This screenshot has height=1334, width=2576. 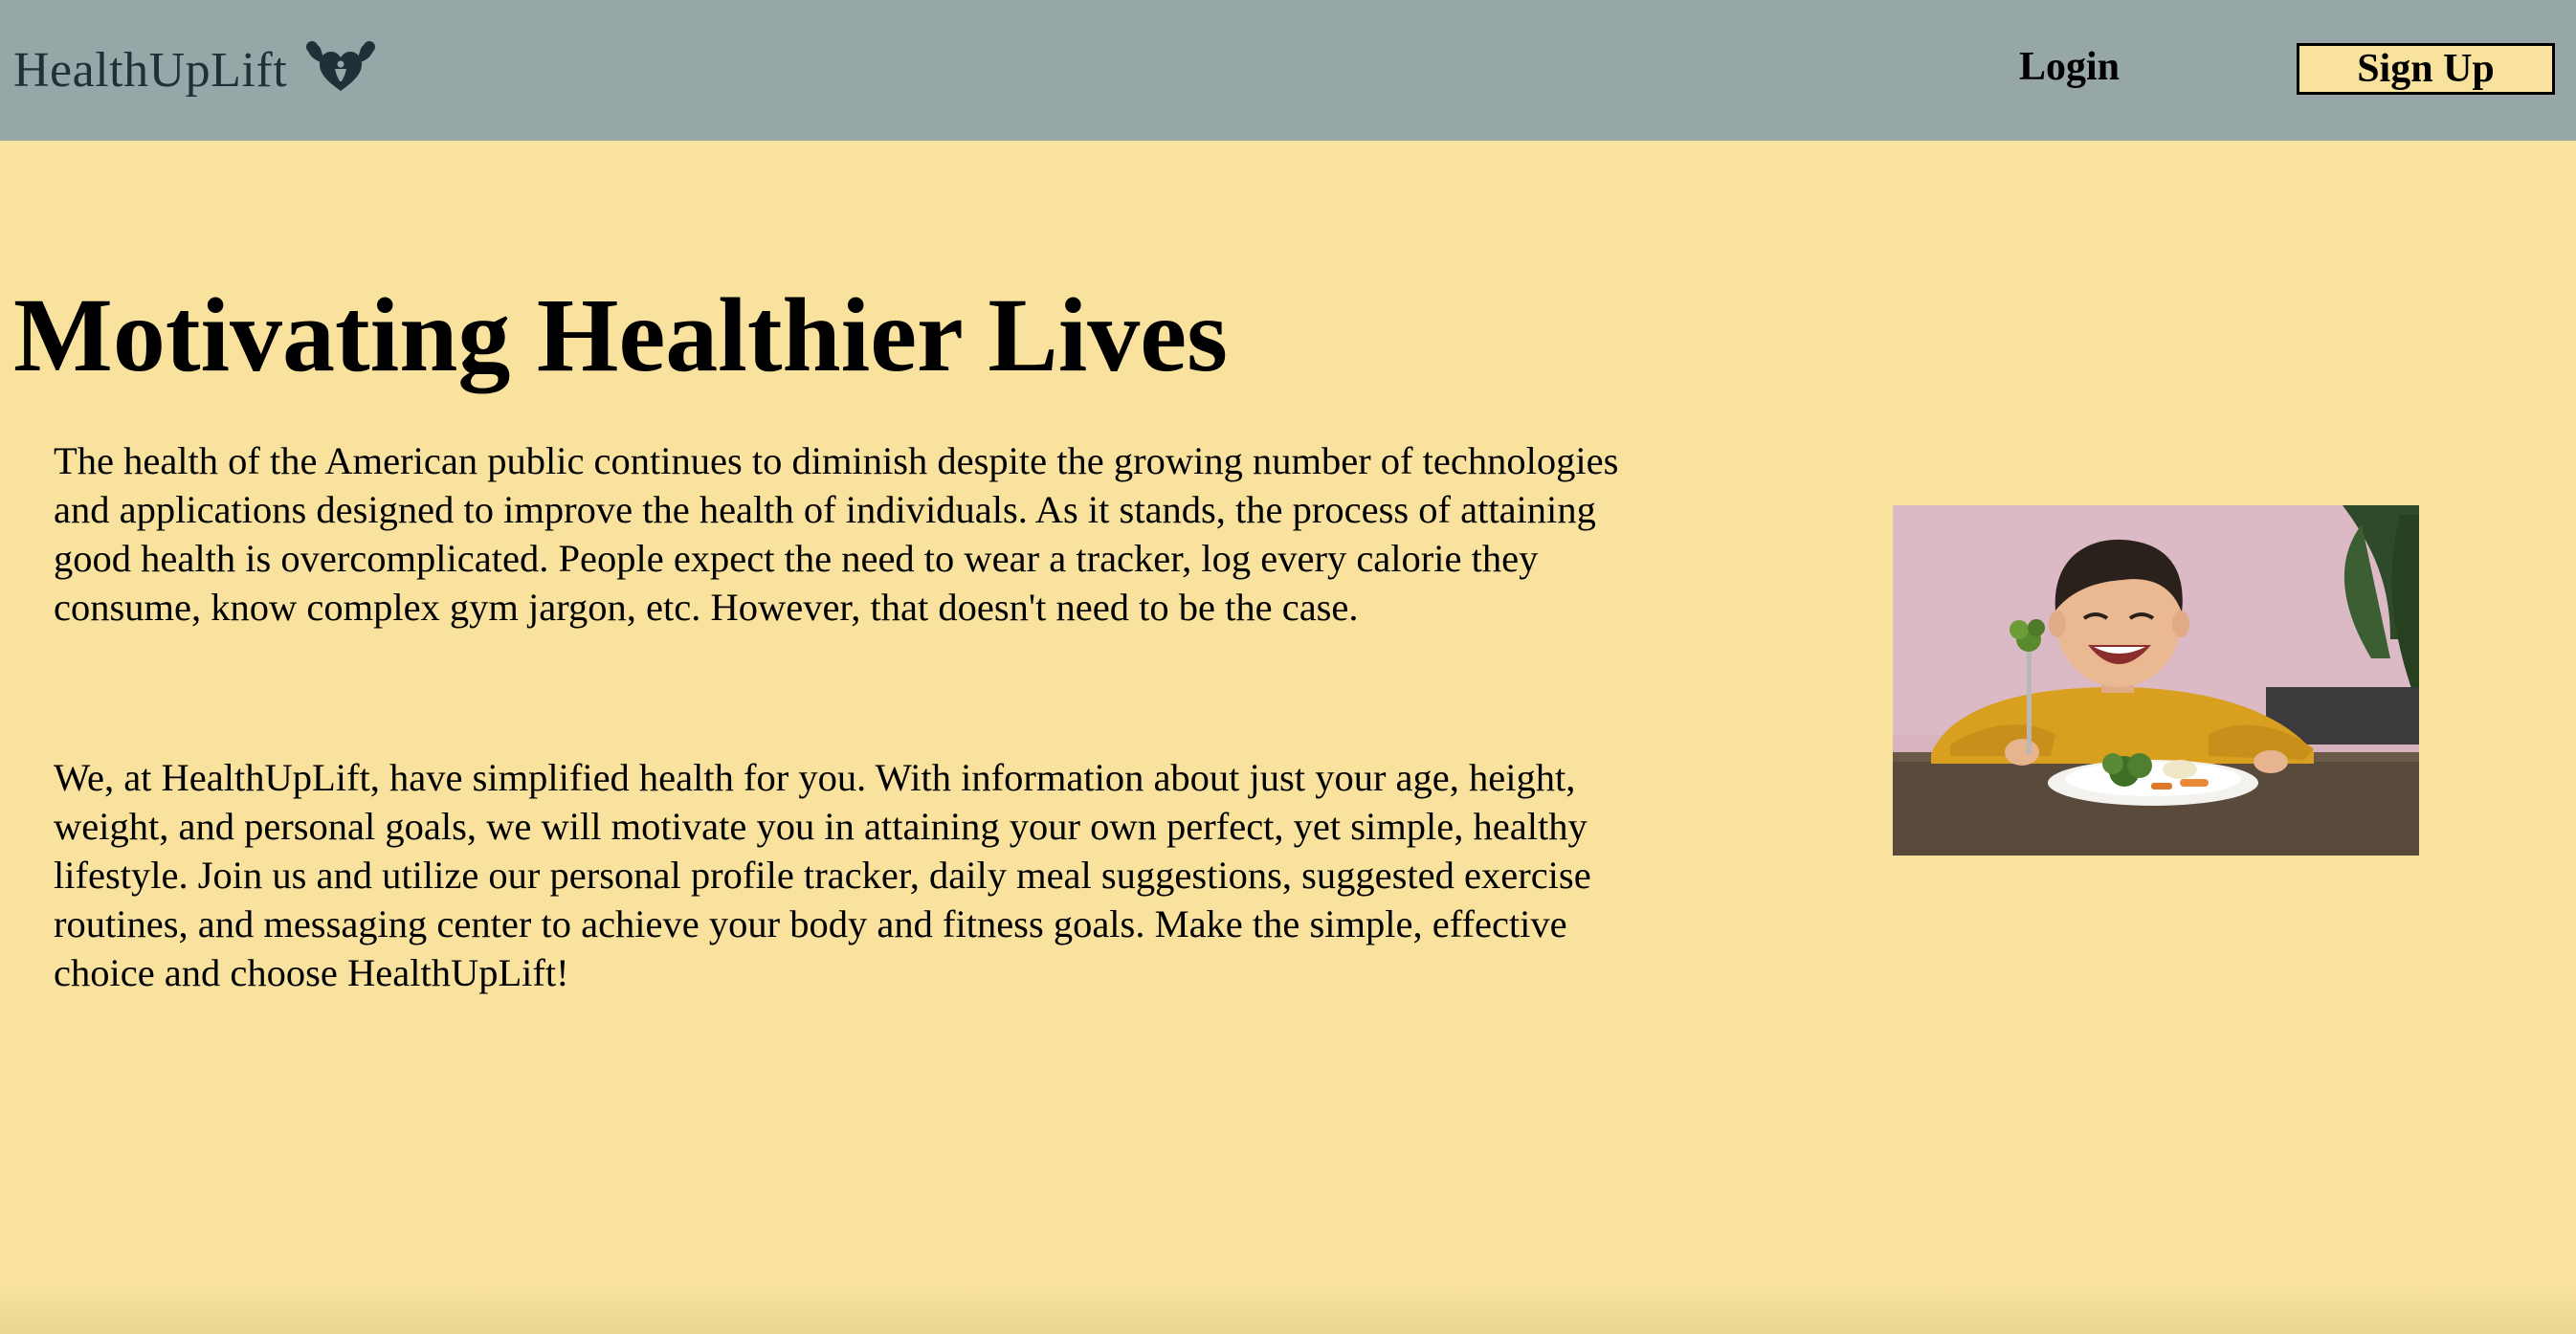 What do you see at coordinates (620, 335) in the screenshot?
I see `page-title: Motivating Healthier Lives` at bounding box center [620, 335].